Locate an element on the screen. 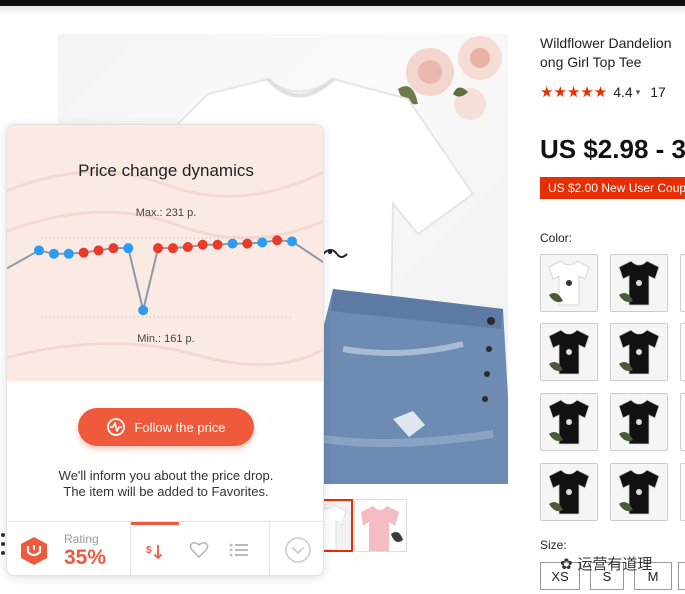 Image resolution: width=685 pixels, height=594 pixels. collapse-button is located at coordinates (296, 548).